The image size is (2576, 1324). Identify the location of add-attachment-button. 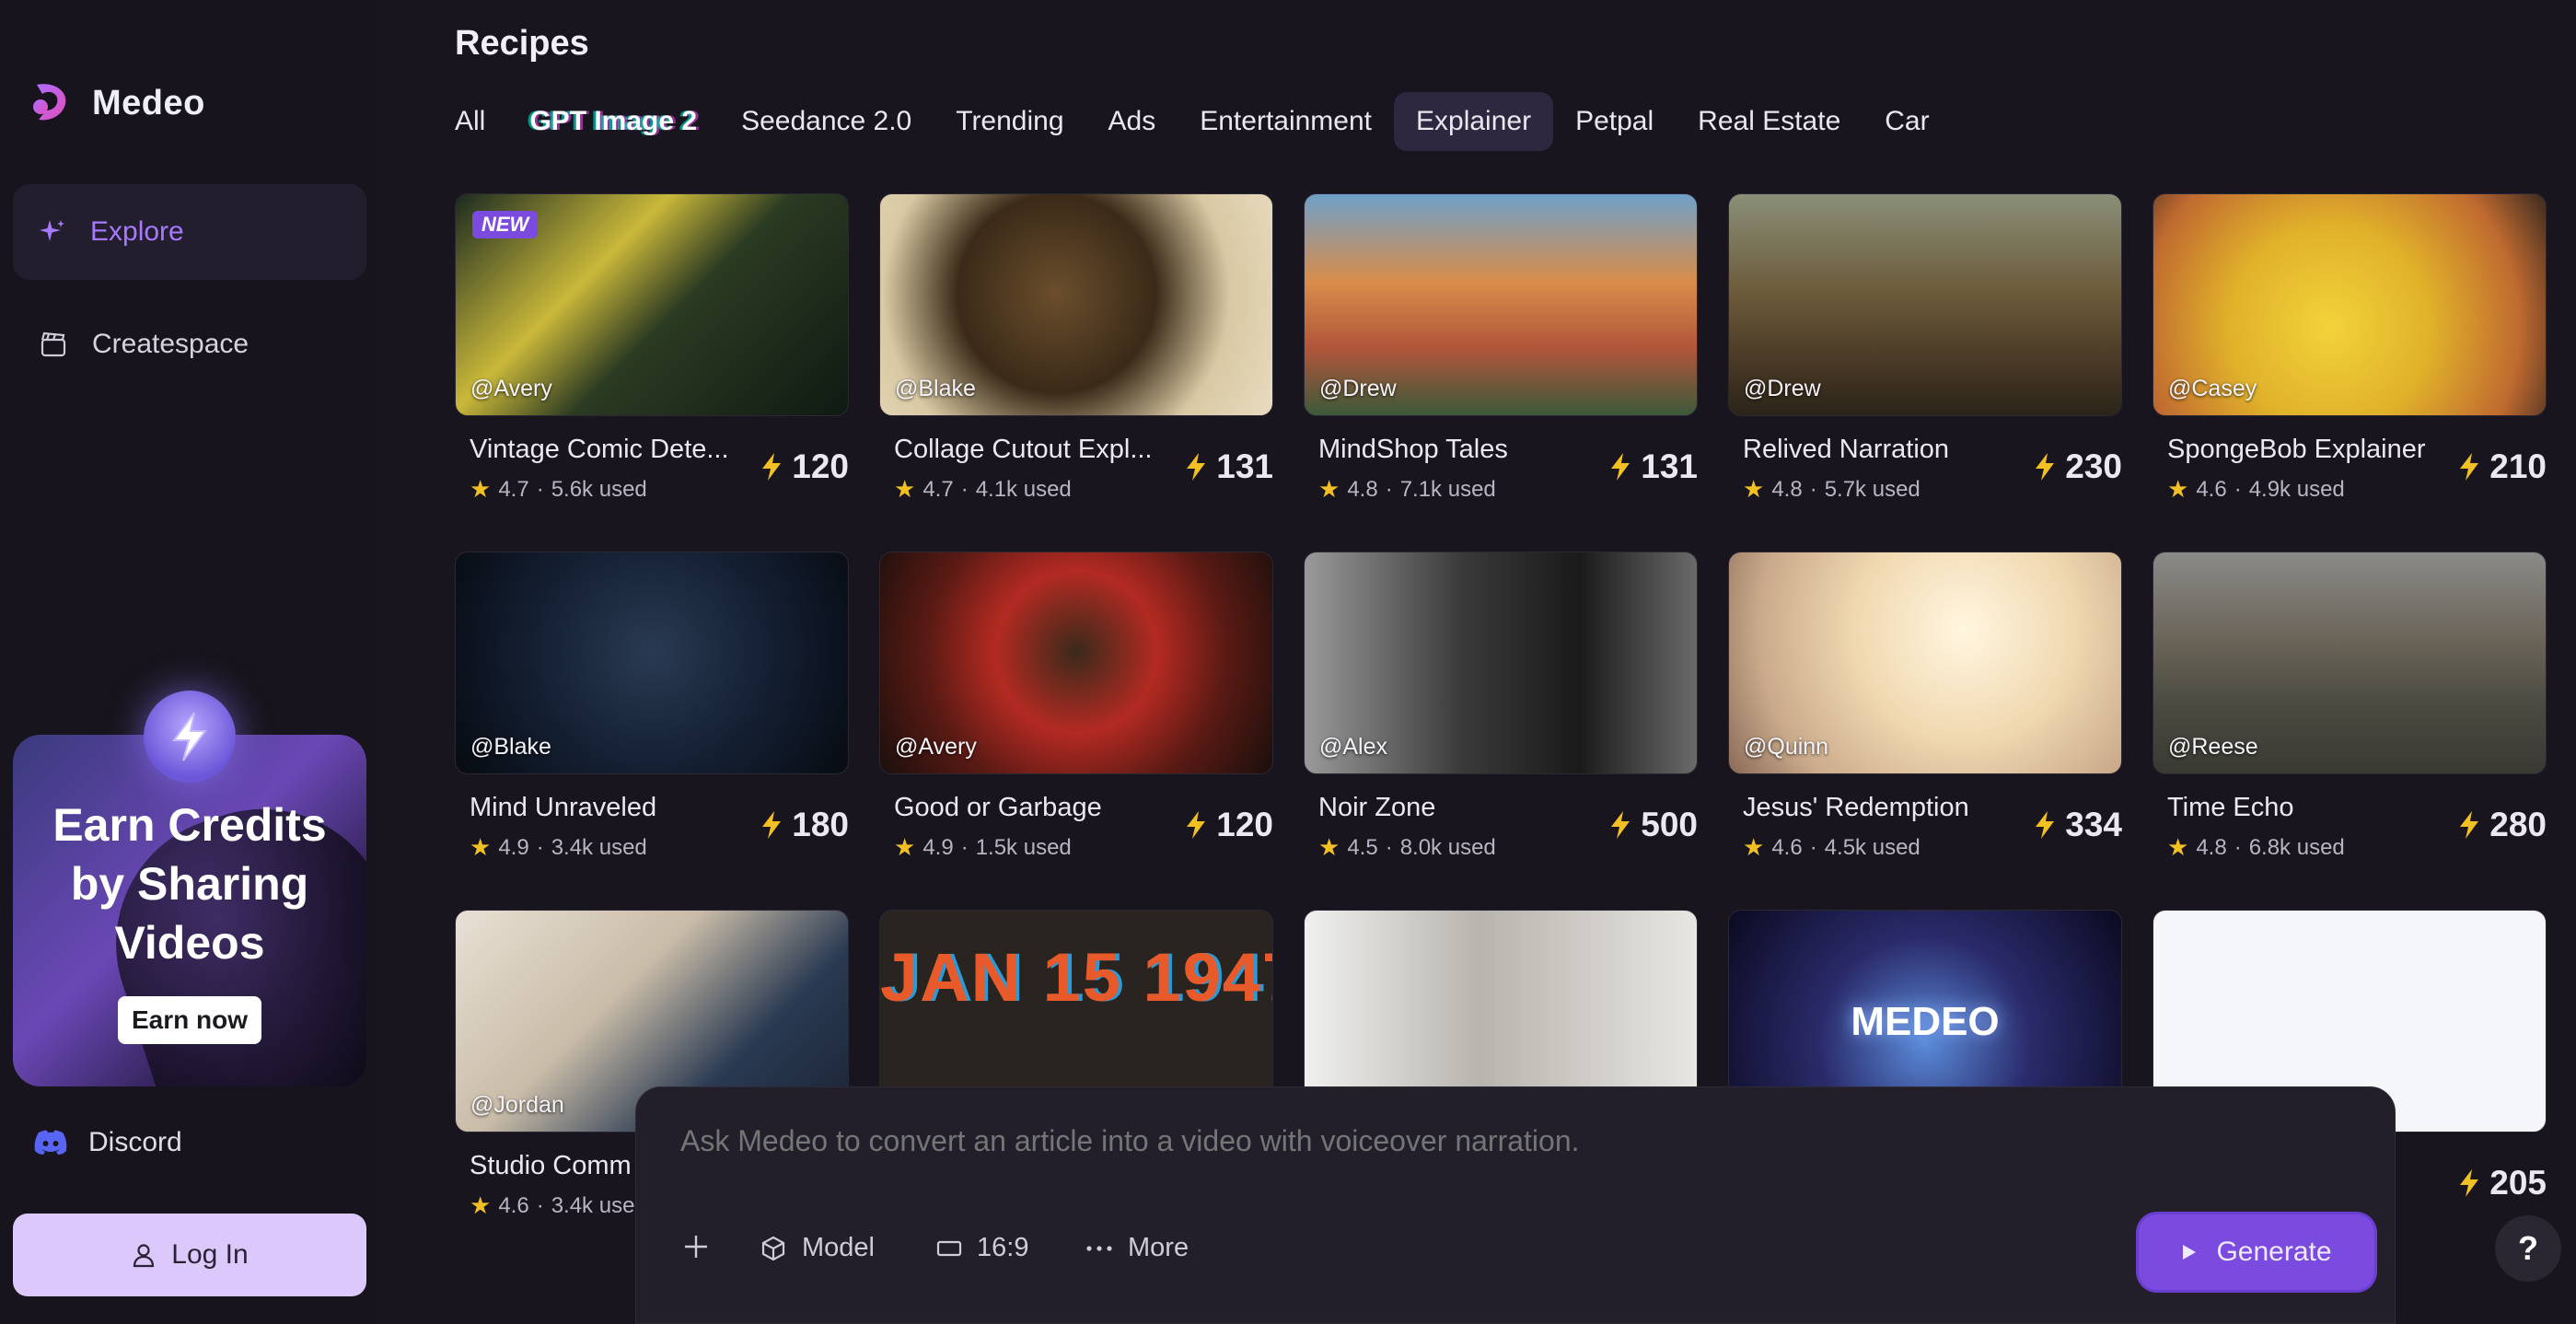
(696, 1246).